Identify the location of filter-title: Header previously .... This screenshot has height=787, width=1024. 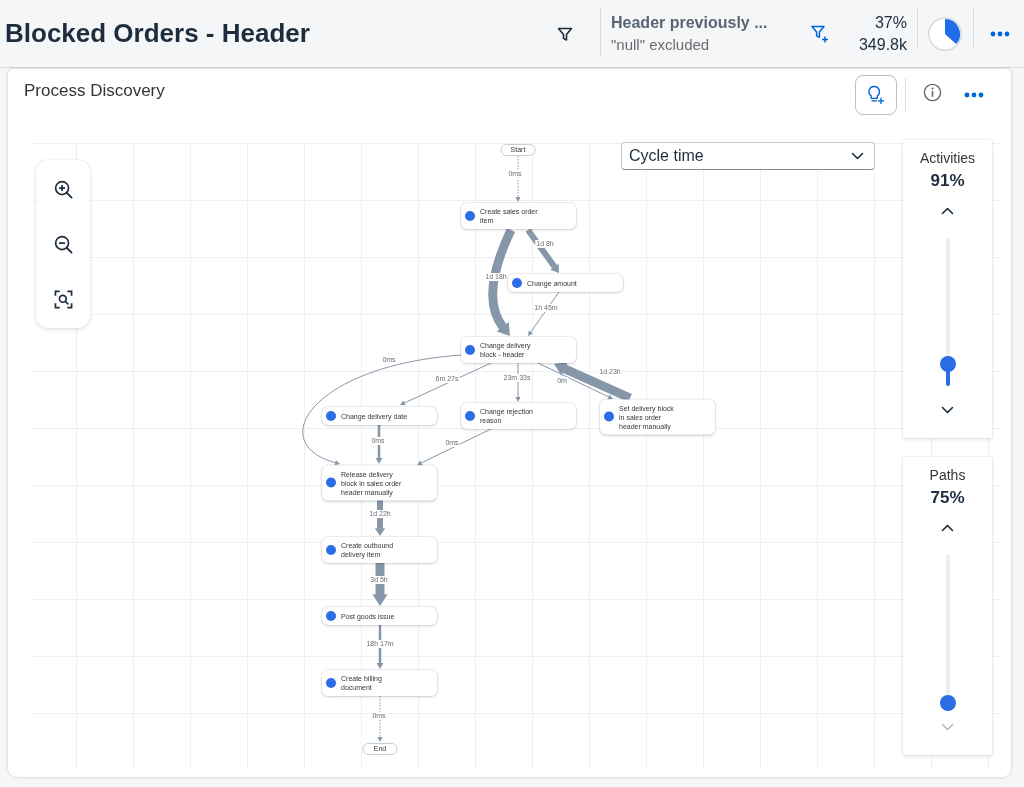
(689, 23).